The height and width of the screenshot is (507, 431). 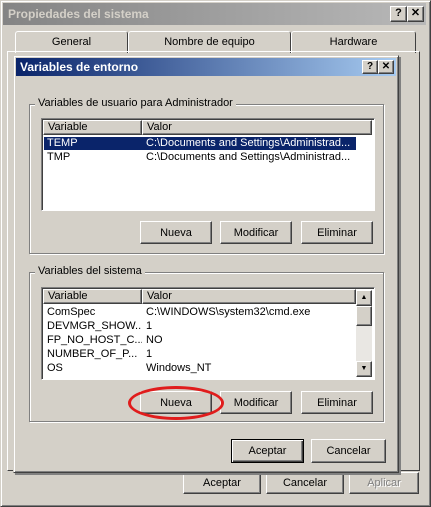 I want to click on scroll-down-icon: ▼, so click(x=364, y=369).